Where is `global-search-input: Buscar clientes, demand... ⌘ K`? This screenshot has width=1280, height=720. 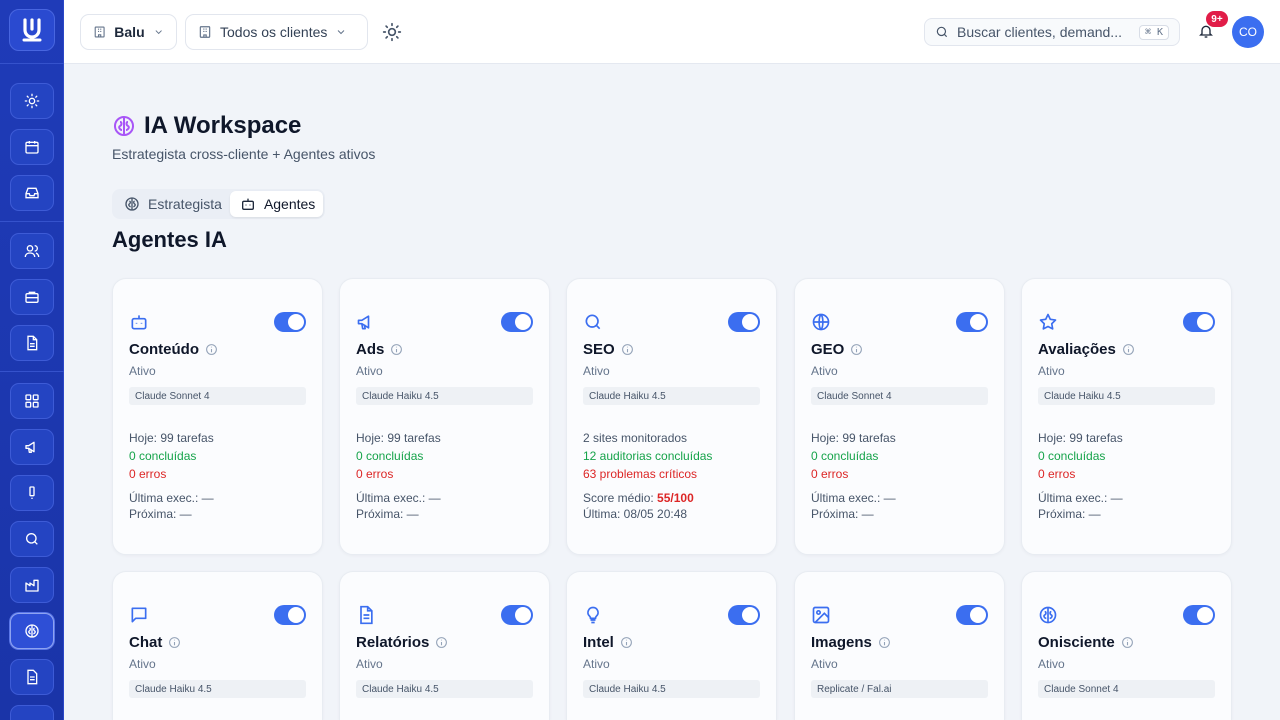
global-search-input: Buscar clientes, demand... ⌘ K is located at coordinates (1052, 32).